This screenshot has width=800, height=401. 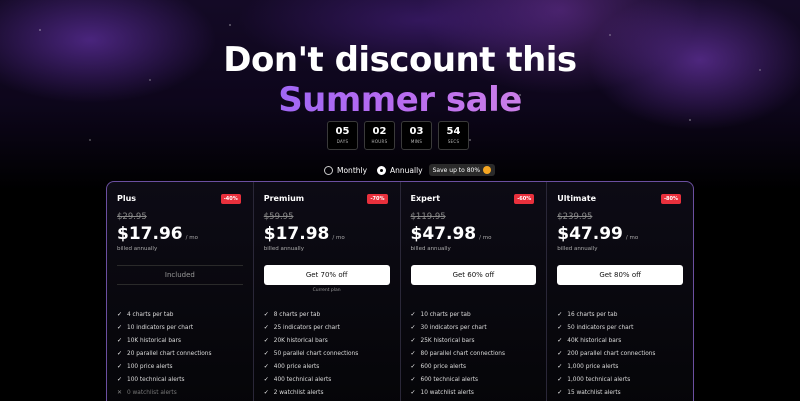 What do you see at coordinates (150, 234) in the screenshot?
I see `plan-price: $17.96` at bounding box center [150, 234].